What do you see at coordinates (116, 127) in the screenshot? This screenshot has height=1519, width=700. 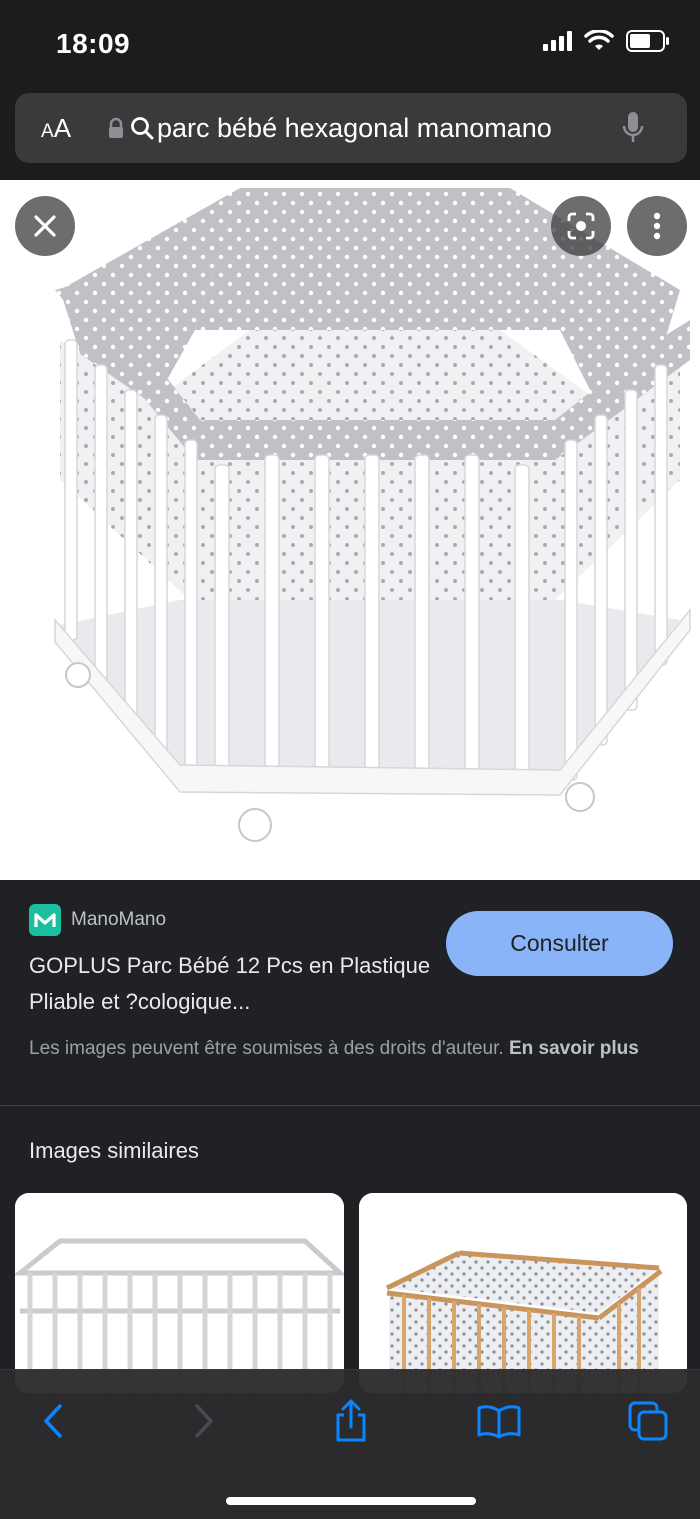 I see `lock-icon` at bounding box center [116, 127].